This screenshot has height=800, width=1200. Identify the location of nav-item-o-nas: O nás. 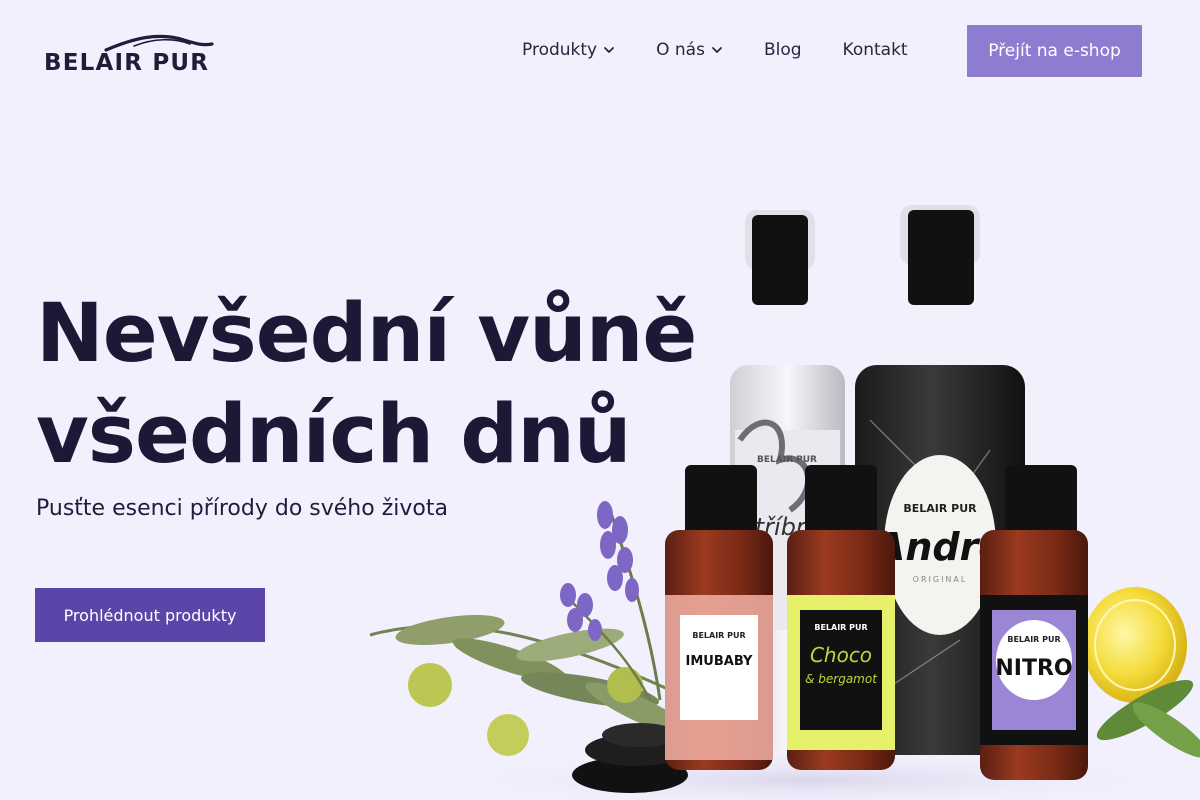
(689, 50).